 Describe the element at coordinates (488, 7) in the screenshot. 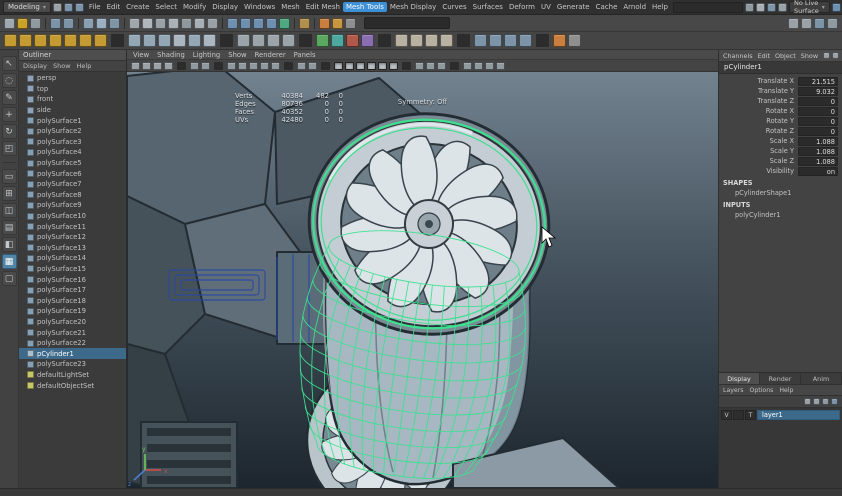

I see `menu-item: Surfaces` at that location.